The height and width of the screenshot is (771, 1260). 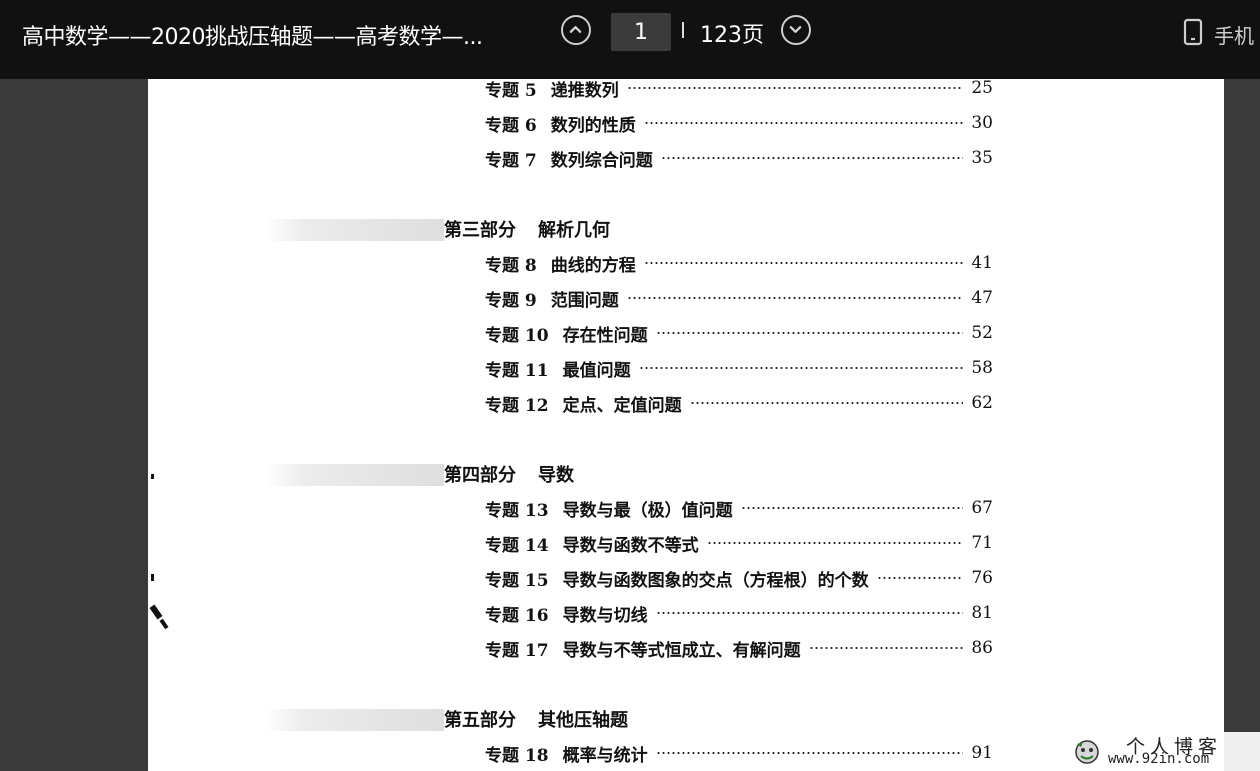 I want to click on blog-watermark: 个人博客 www.92in.com, so click(x=1164, y=751).